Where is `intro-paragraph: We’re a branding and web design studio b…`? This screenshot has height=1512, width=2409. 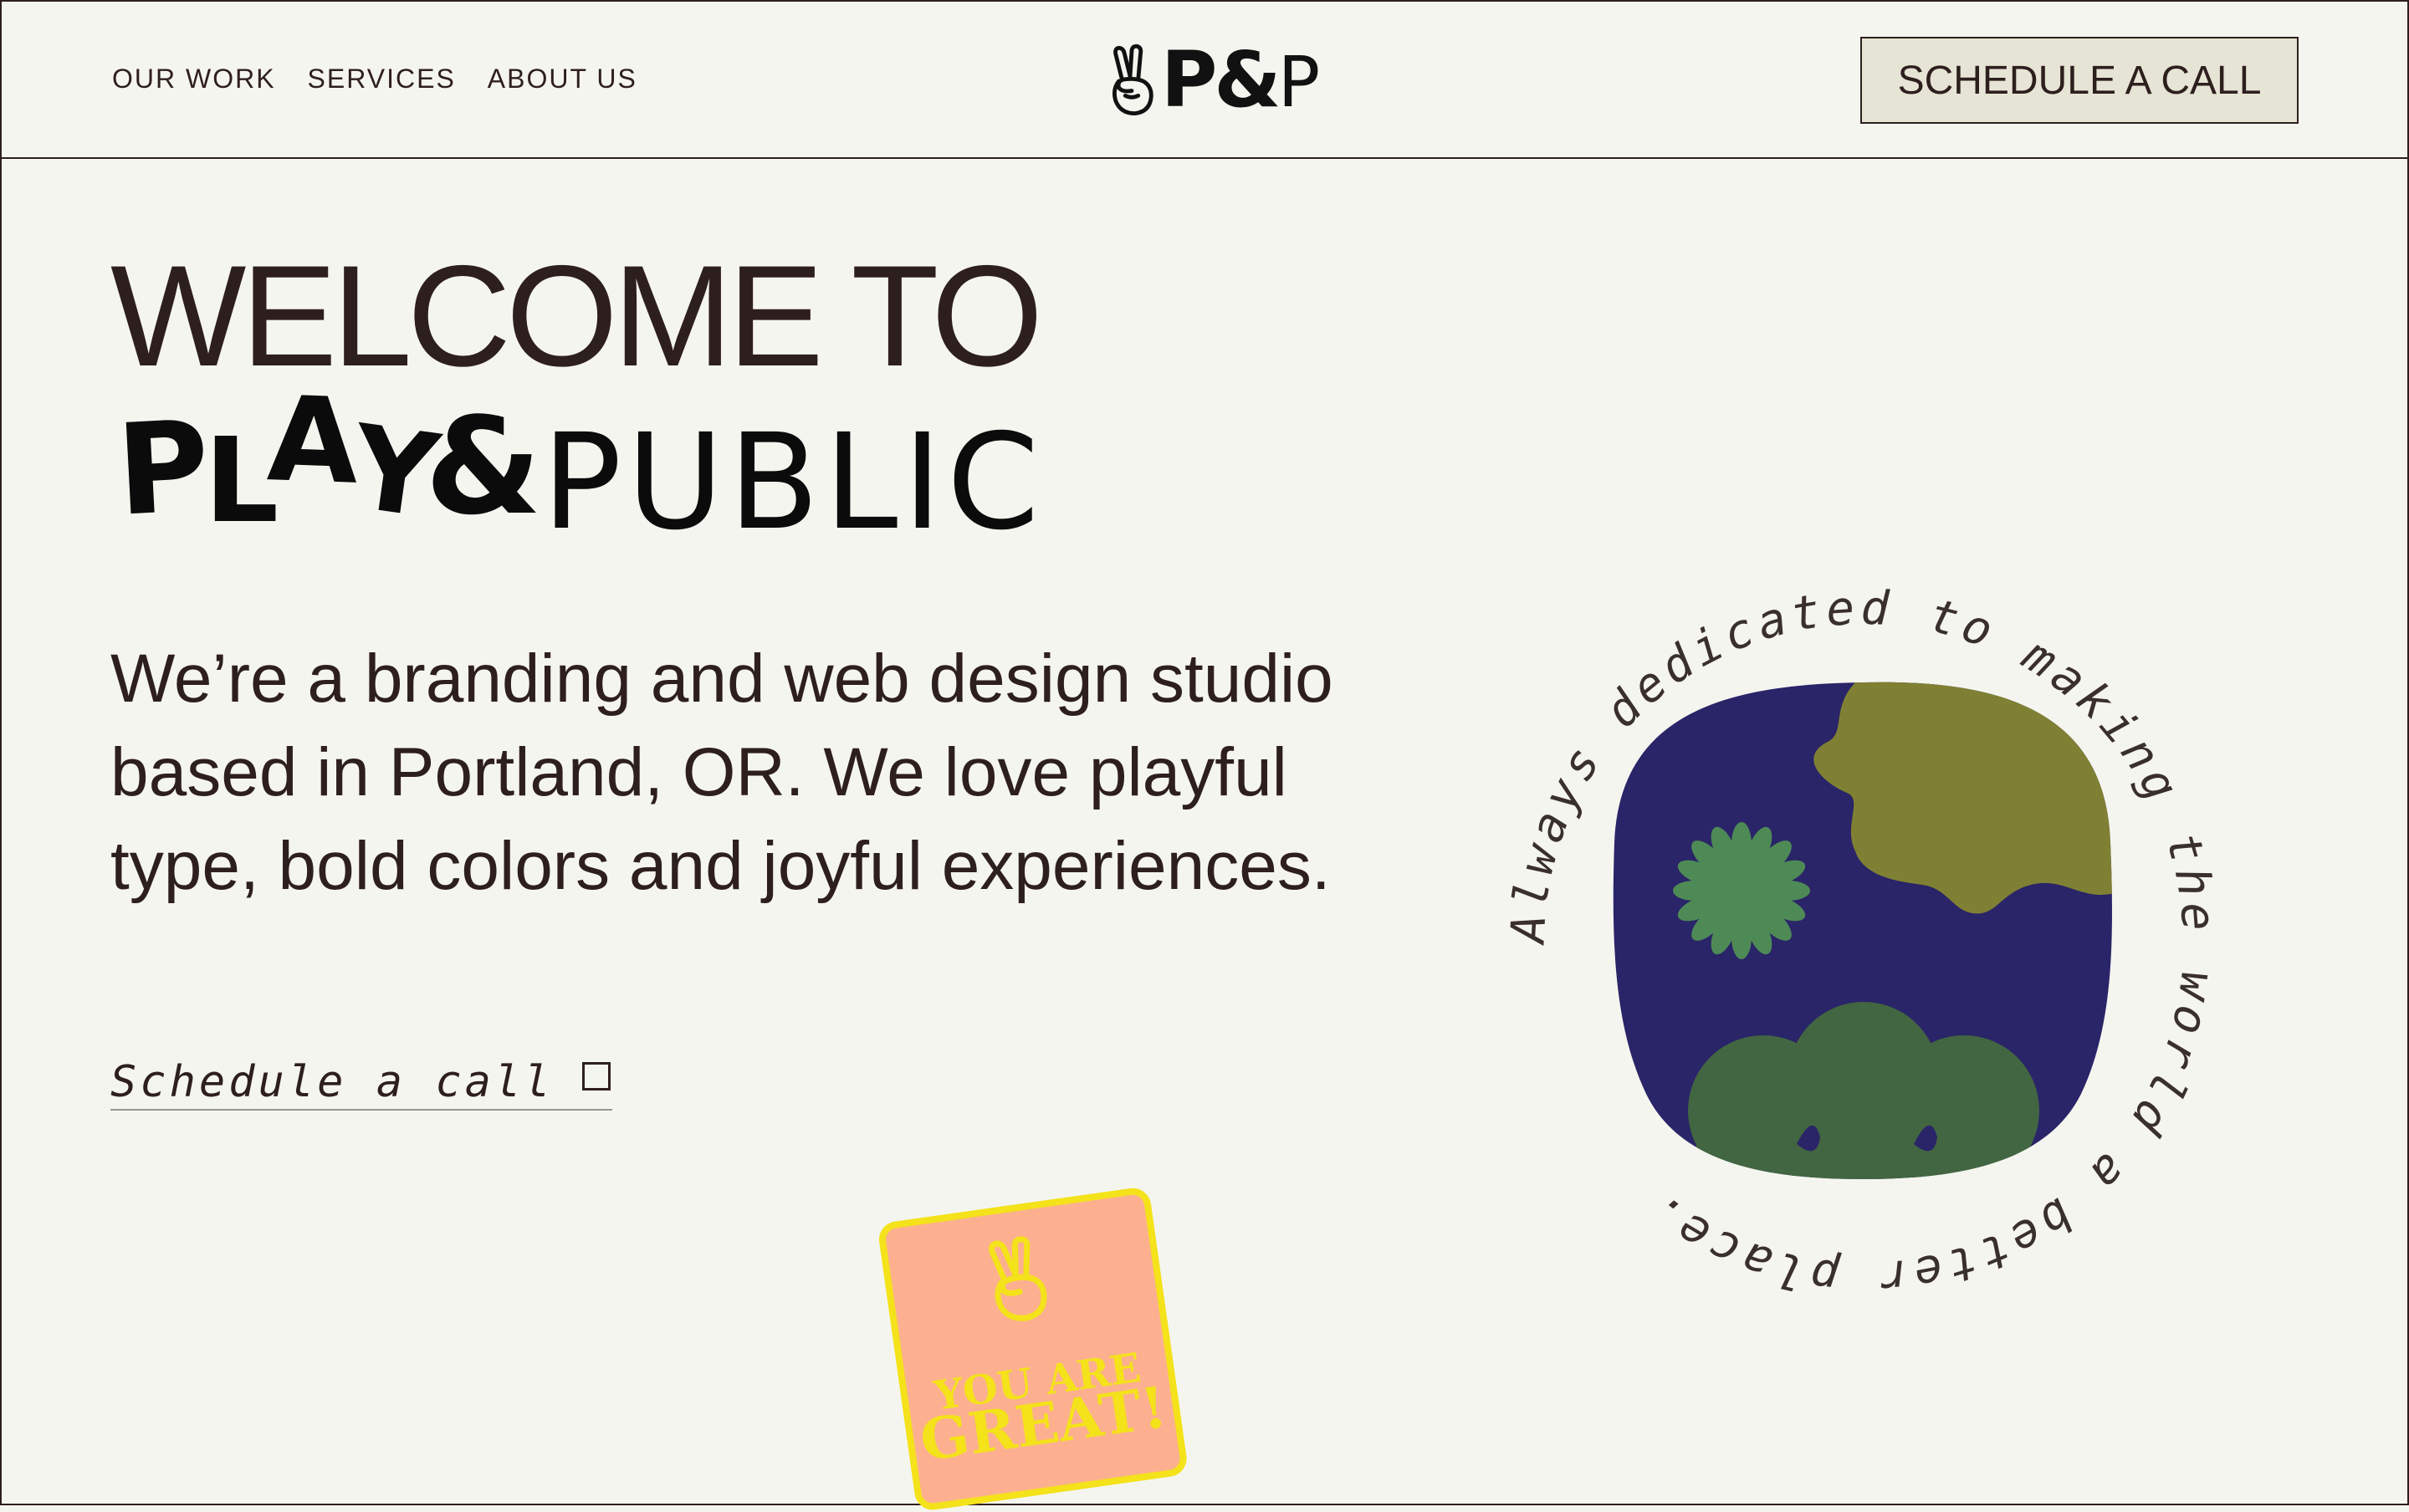 intro-paragraph: We’re a branding and web design studio b… is located at coordinates (721, 772).